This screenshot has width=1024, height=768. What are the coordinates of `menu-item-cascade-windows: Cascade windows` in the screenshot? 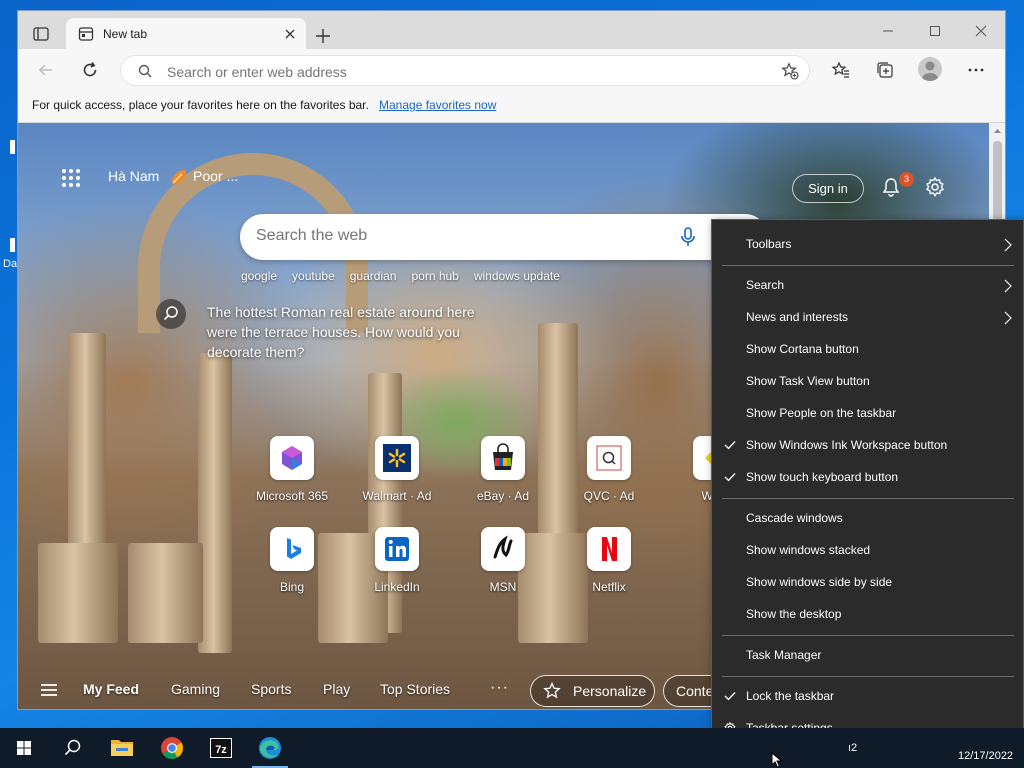 It's located at (867, 518).